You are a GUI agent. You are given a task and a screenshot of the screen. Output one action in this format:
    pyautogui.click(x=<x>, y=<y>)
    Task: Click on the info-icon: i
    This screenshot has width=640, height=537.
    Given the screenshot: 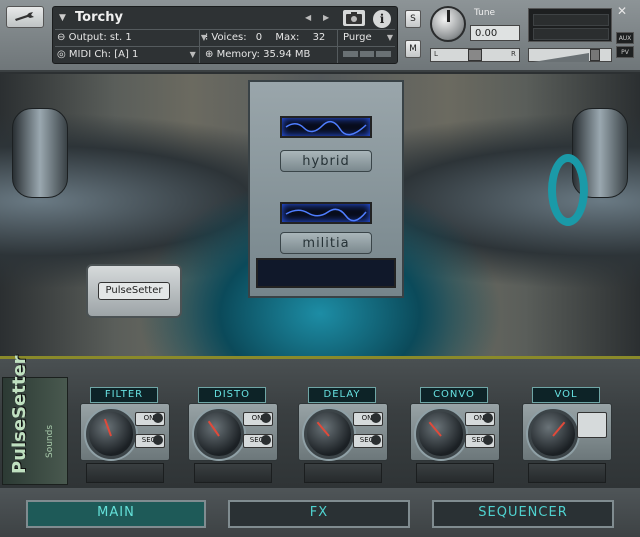 What is the action you would take?
    pyautogui.click(x=382, y=19)
    